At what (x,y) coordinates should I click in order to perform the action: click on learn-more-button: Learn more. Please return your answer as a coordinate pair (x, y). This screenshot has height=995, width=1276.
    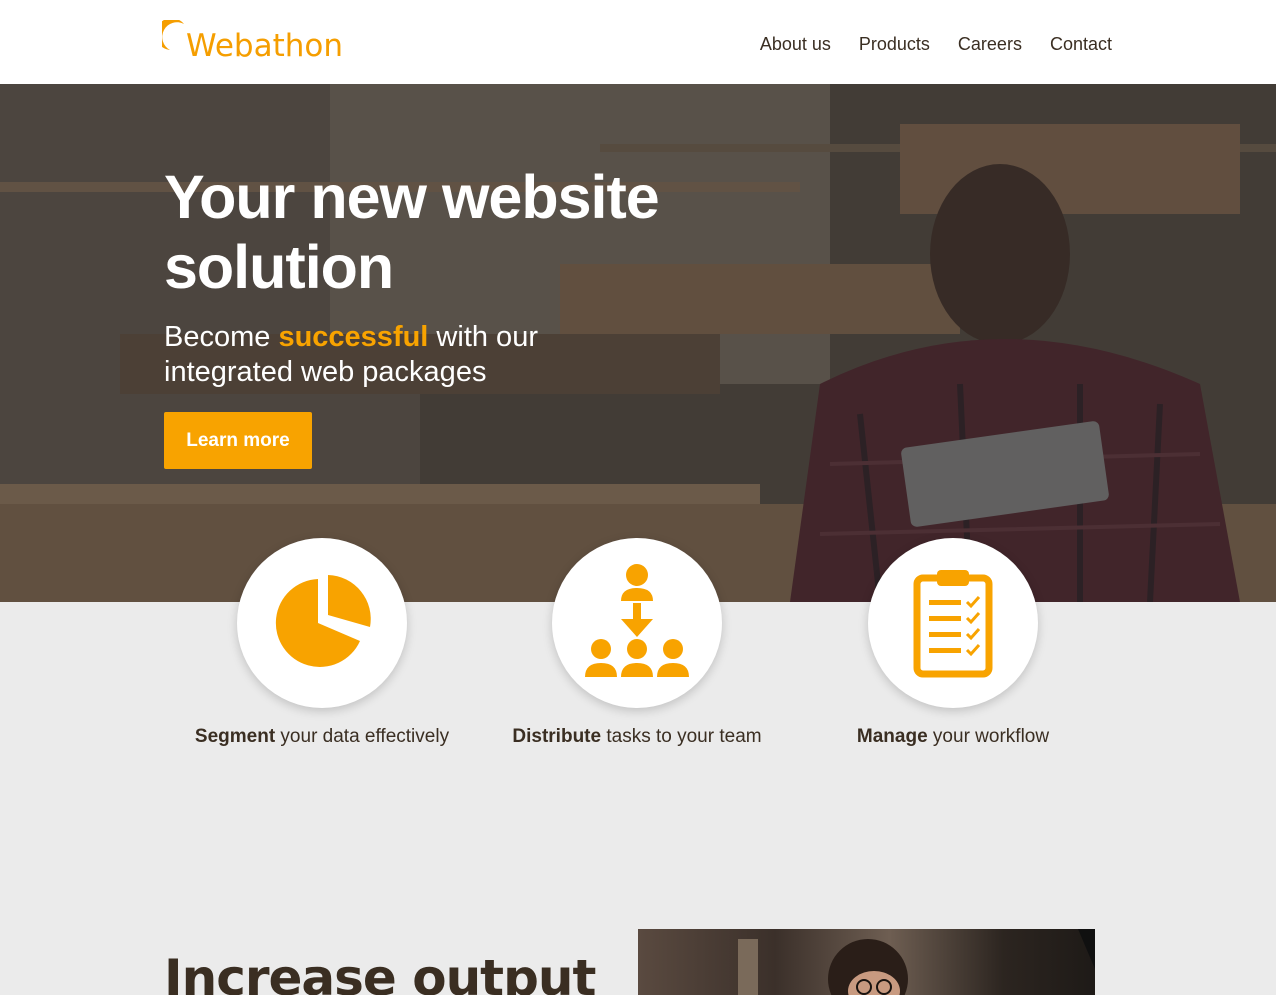
    Looking at the image, I should click on (238, 440).